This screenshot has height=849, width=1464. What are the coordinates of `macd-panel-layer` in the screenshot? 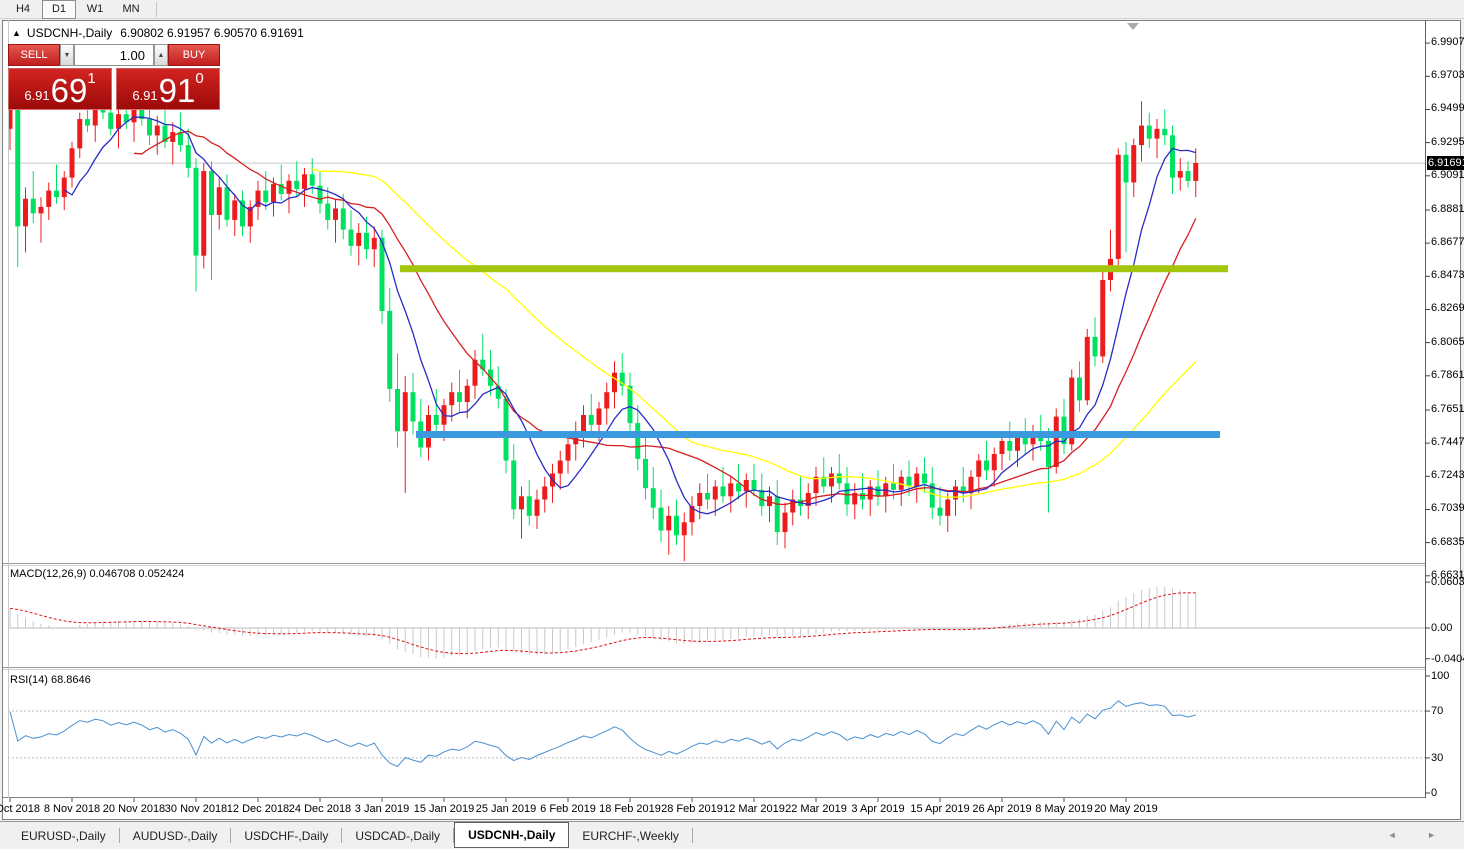 It's located at (716, 622).